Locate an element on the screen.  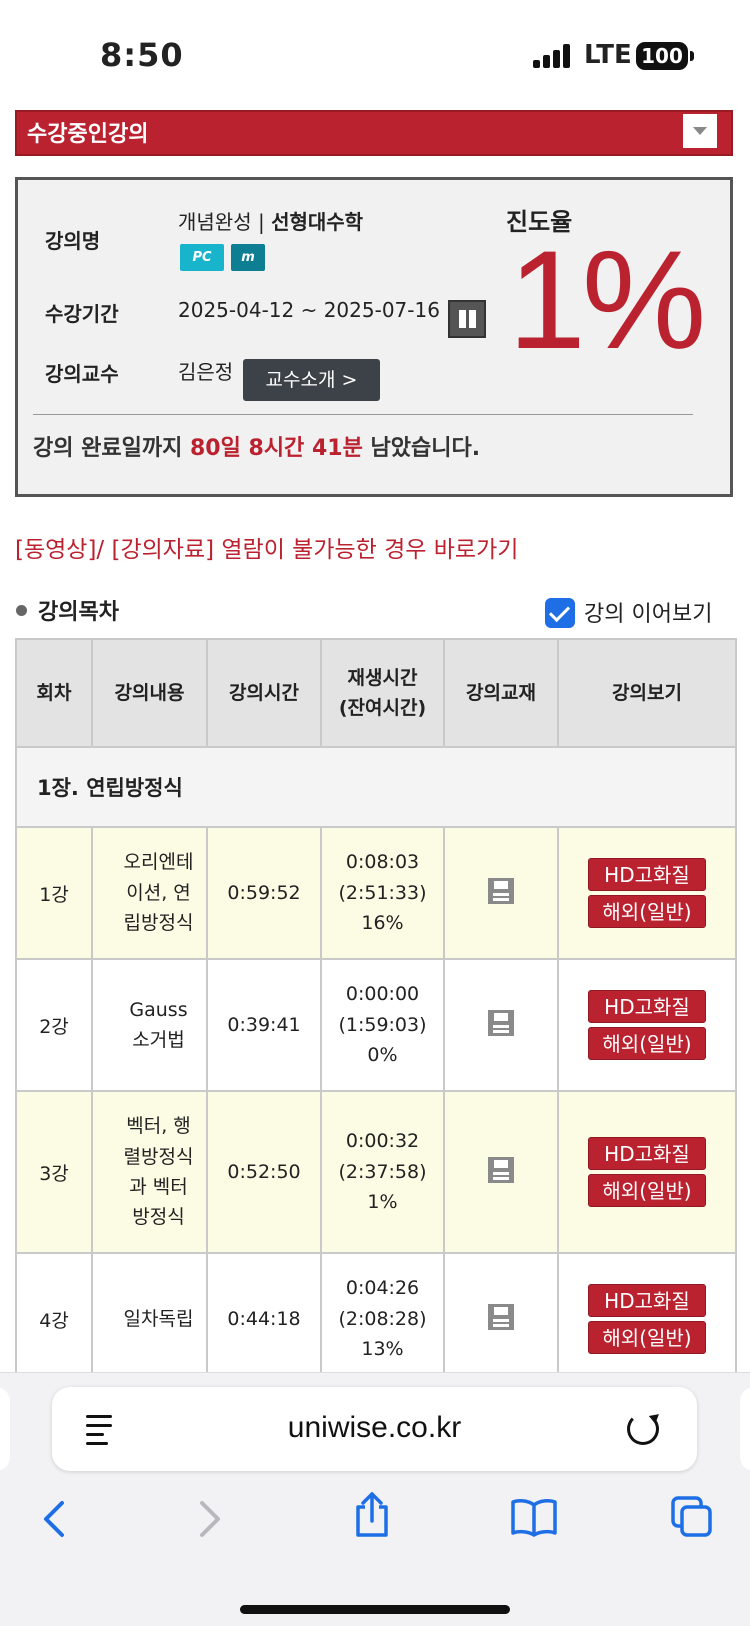
row-content: 벡터, 행 렬방정식 과 벡터 방정식 is located at coordinates (149, 1172).